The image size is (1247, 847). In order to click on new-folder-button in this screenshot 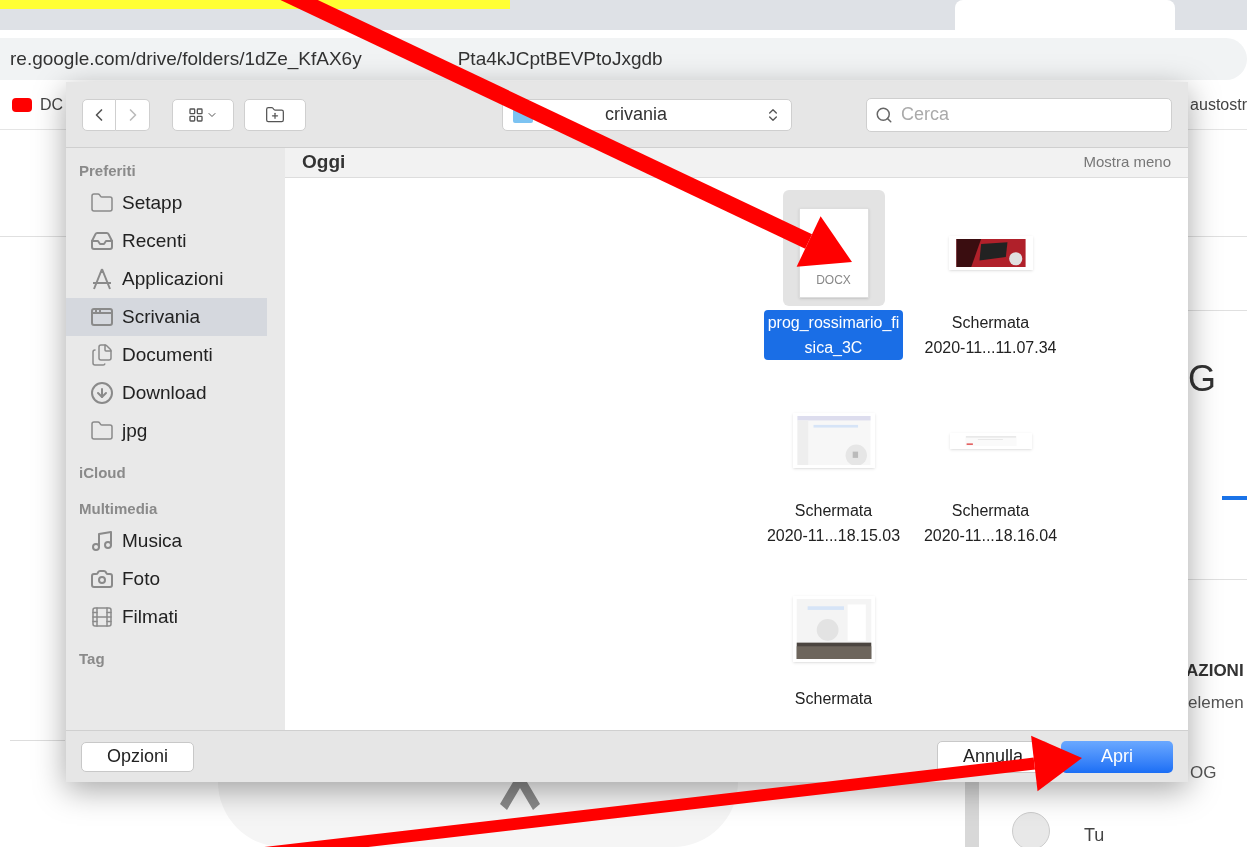, I will do `click(275, 114)`.